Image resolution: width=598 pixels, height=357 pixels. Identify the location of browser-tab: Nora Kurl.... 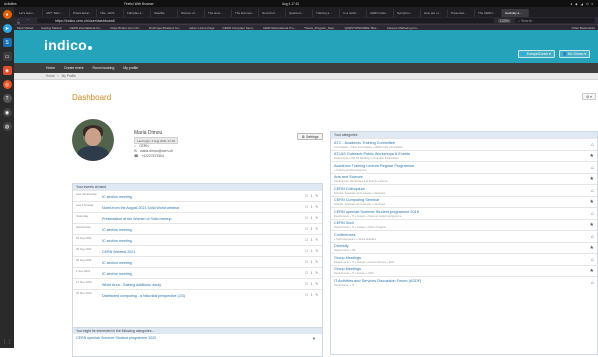
(272, 13).